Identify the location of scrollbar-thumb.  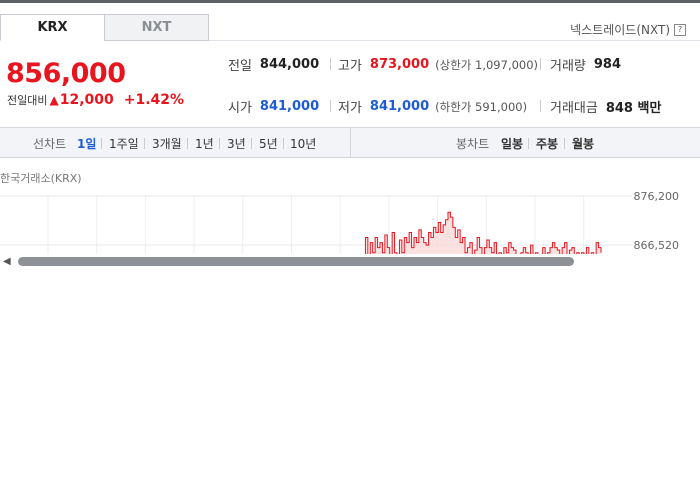
(296, 261).